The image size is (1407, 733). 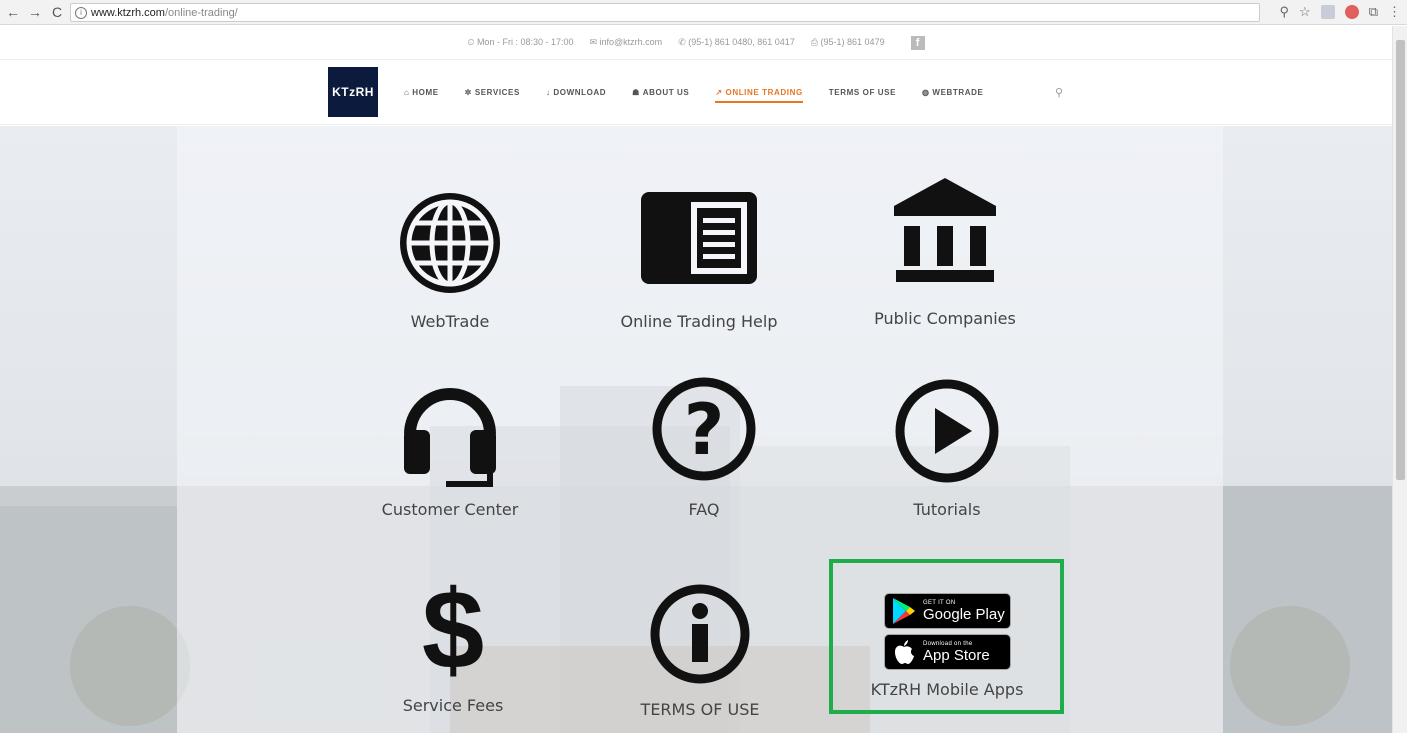 What do you see at coordinates (576, 92) in the screenshot?
I see `nav-download: ↓ DOWNLOAD` at bounding box center [576, 92].